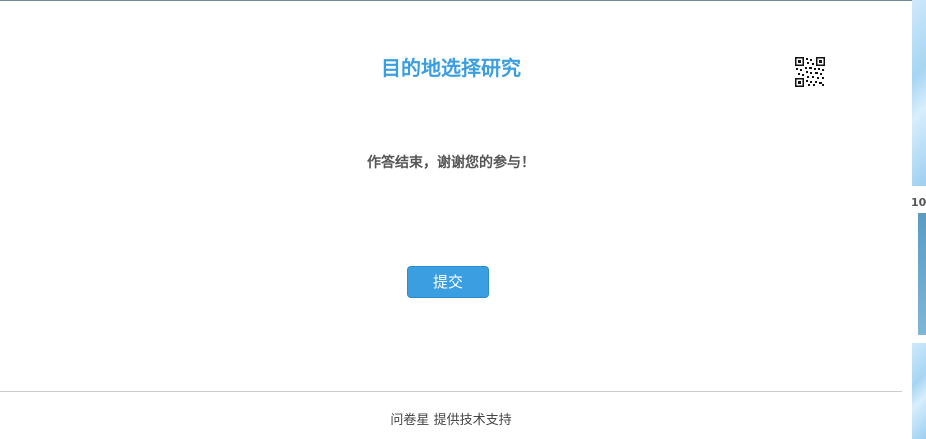 The width and height of the screenshot is (926, 439). I want to click on side-panel-label: 10, so click(918, 202).